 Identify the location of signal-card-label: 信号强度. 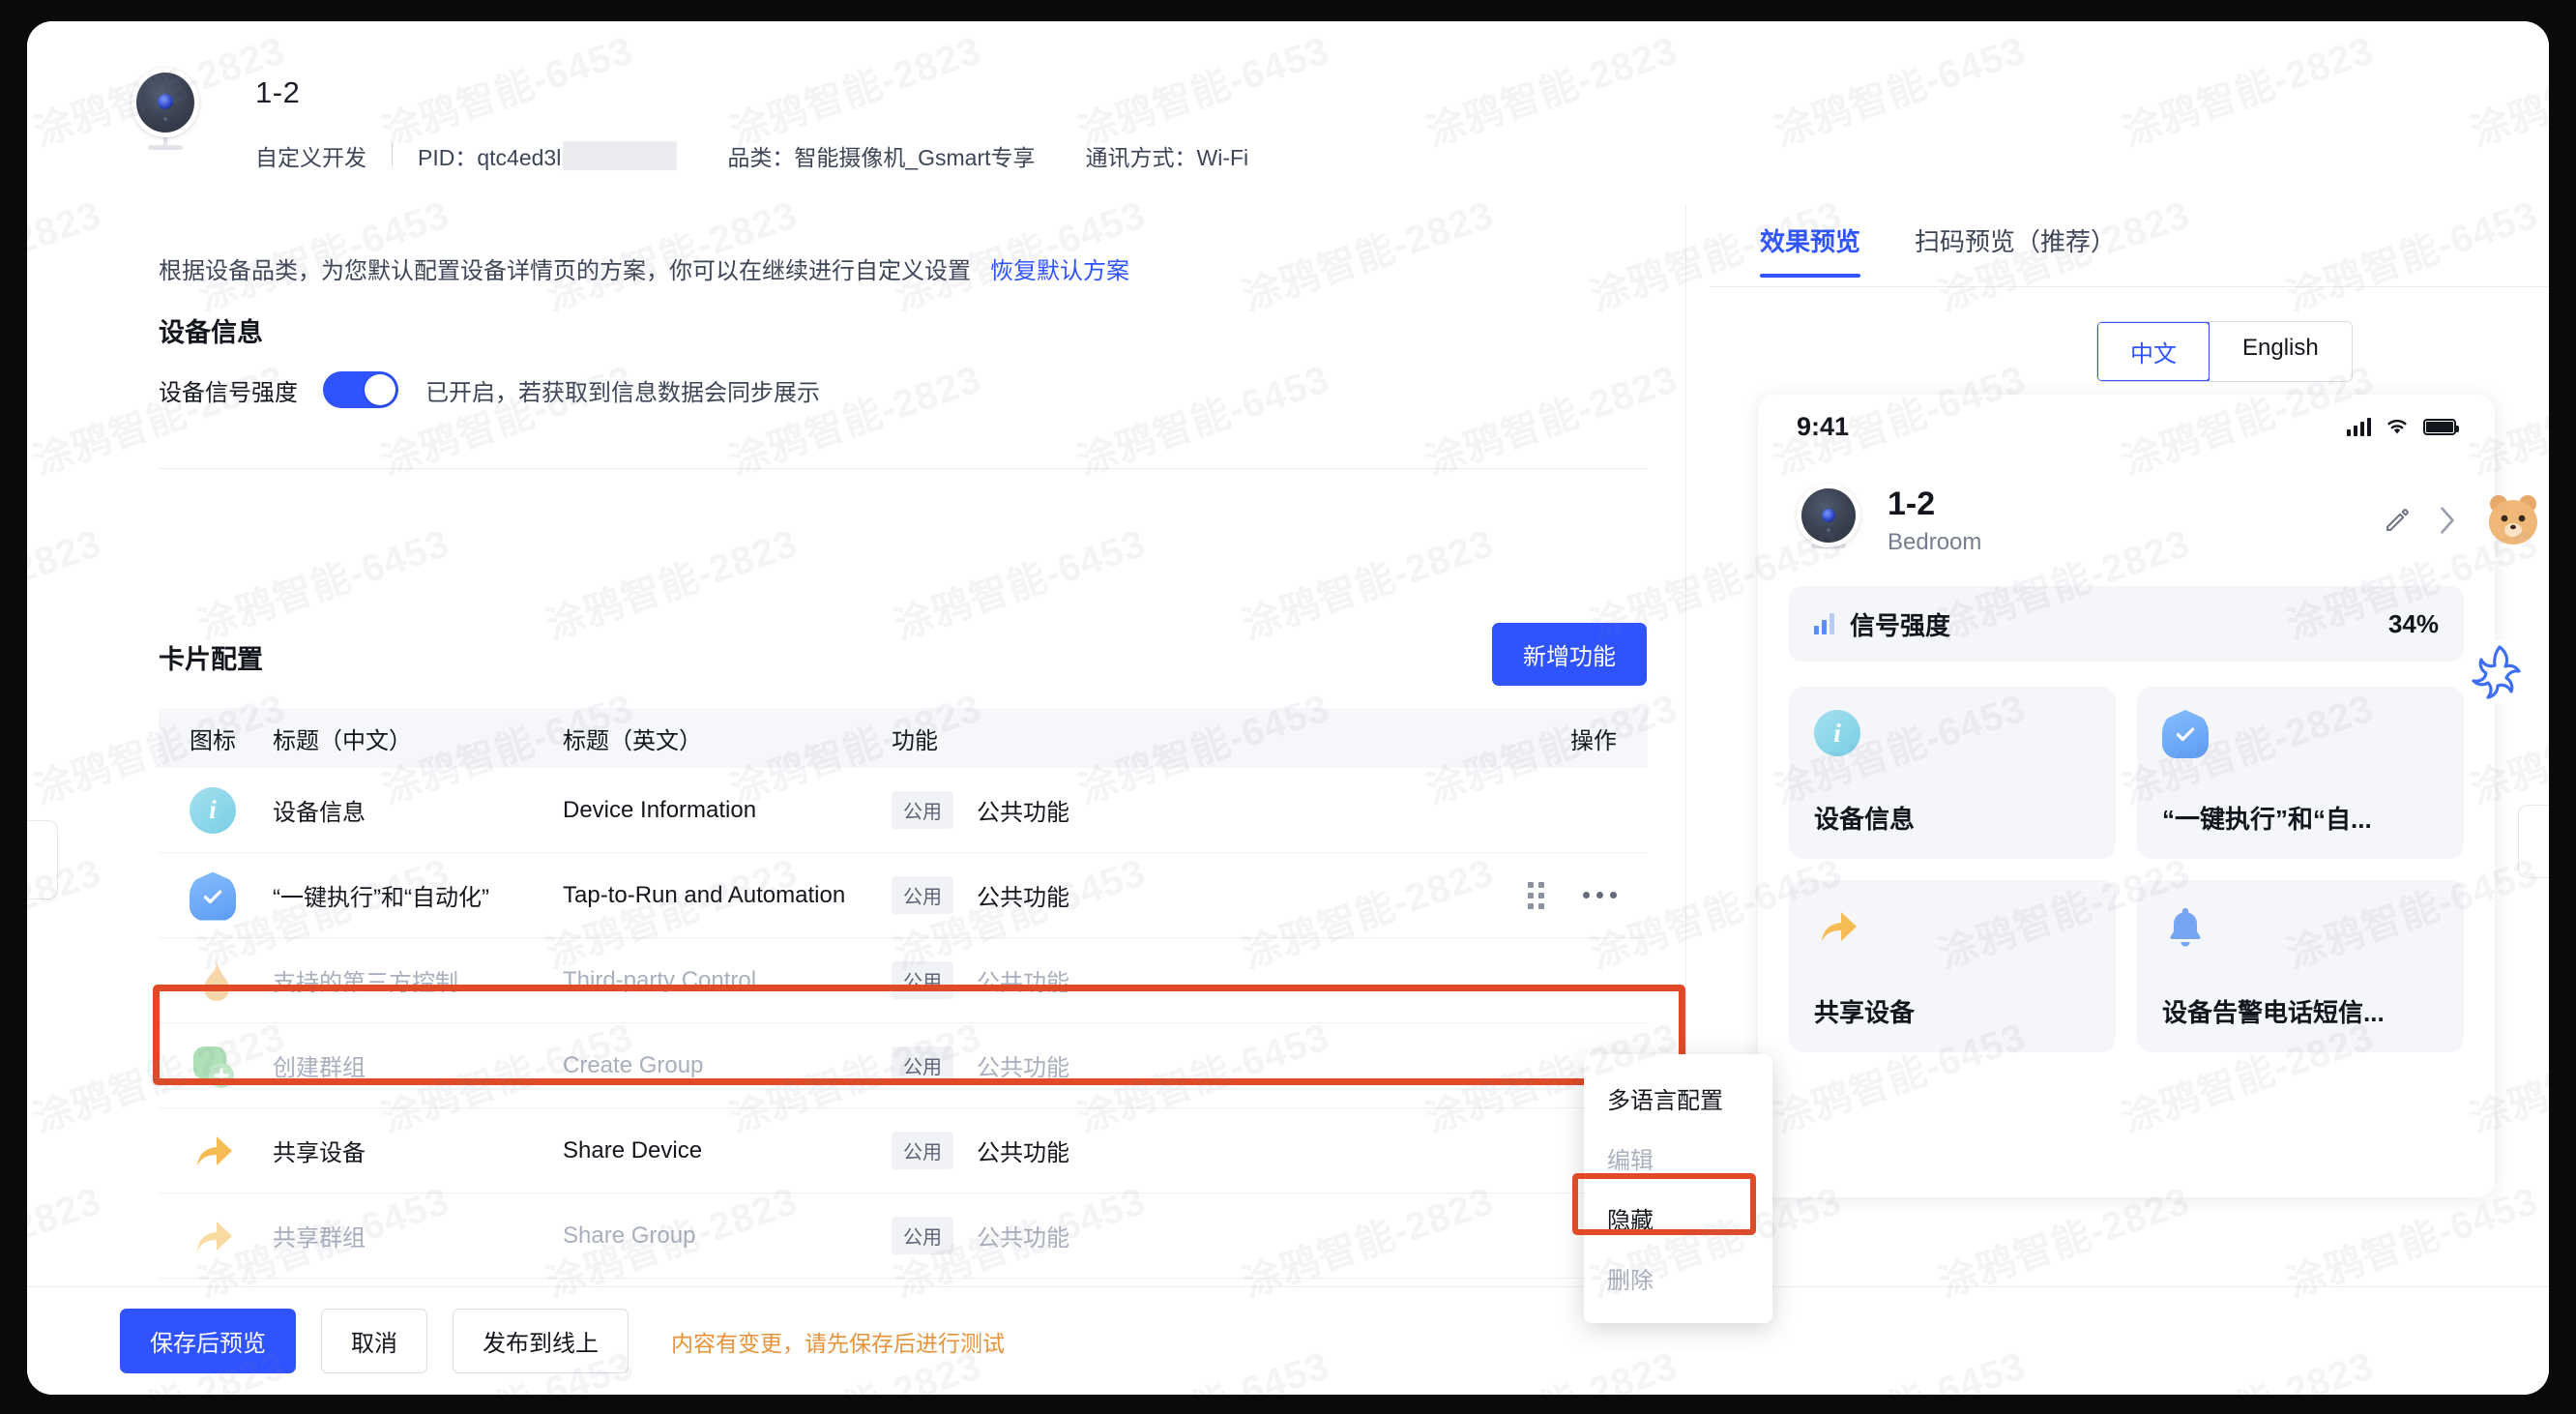
(1900, 625).